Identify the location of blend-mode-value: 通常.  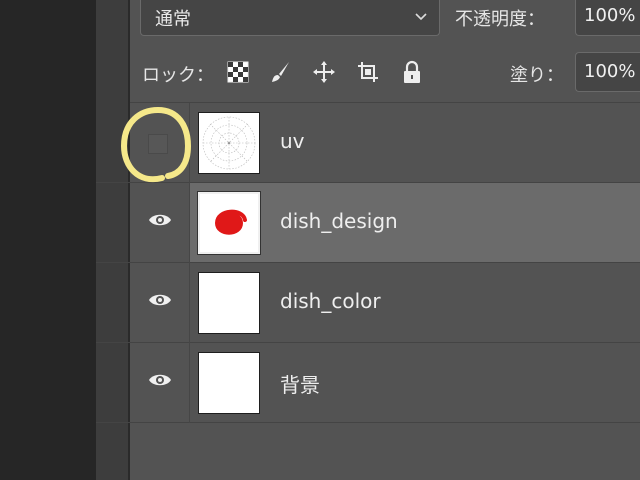
(173, 19).